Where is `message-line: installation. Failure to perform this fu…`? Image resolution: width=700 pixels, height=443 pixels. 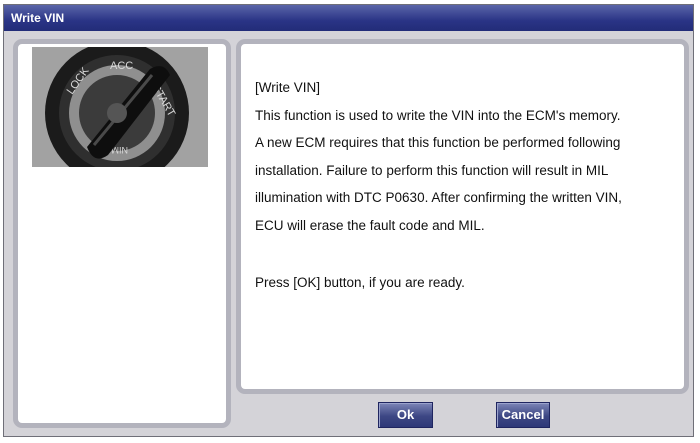 message-line: installation. Failure to perform this fu… is located at coordinates (432, 170).